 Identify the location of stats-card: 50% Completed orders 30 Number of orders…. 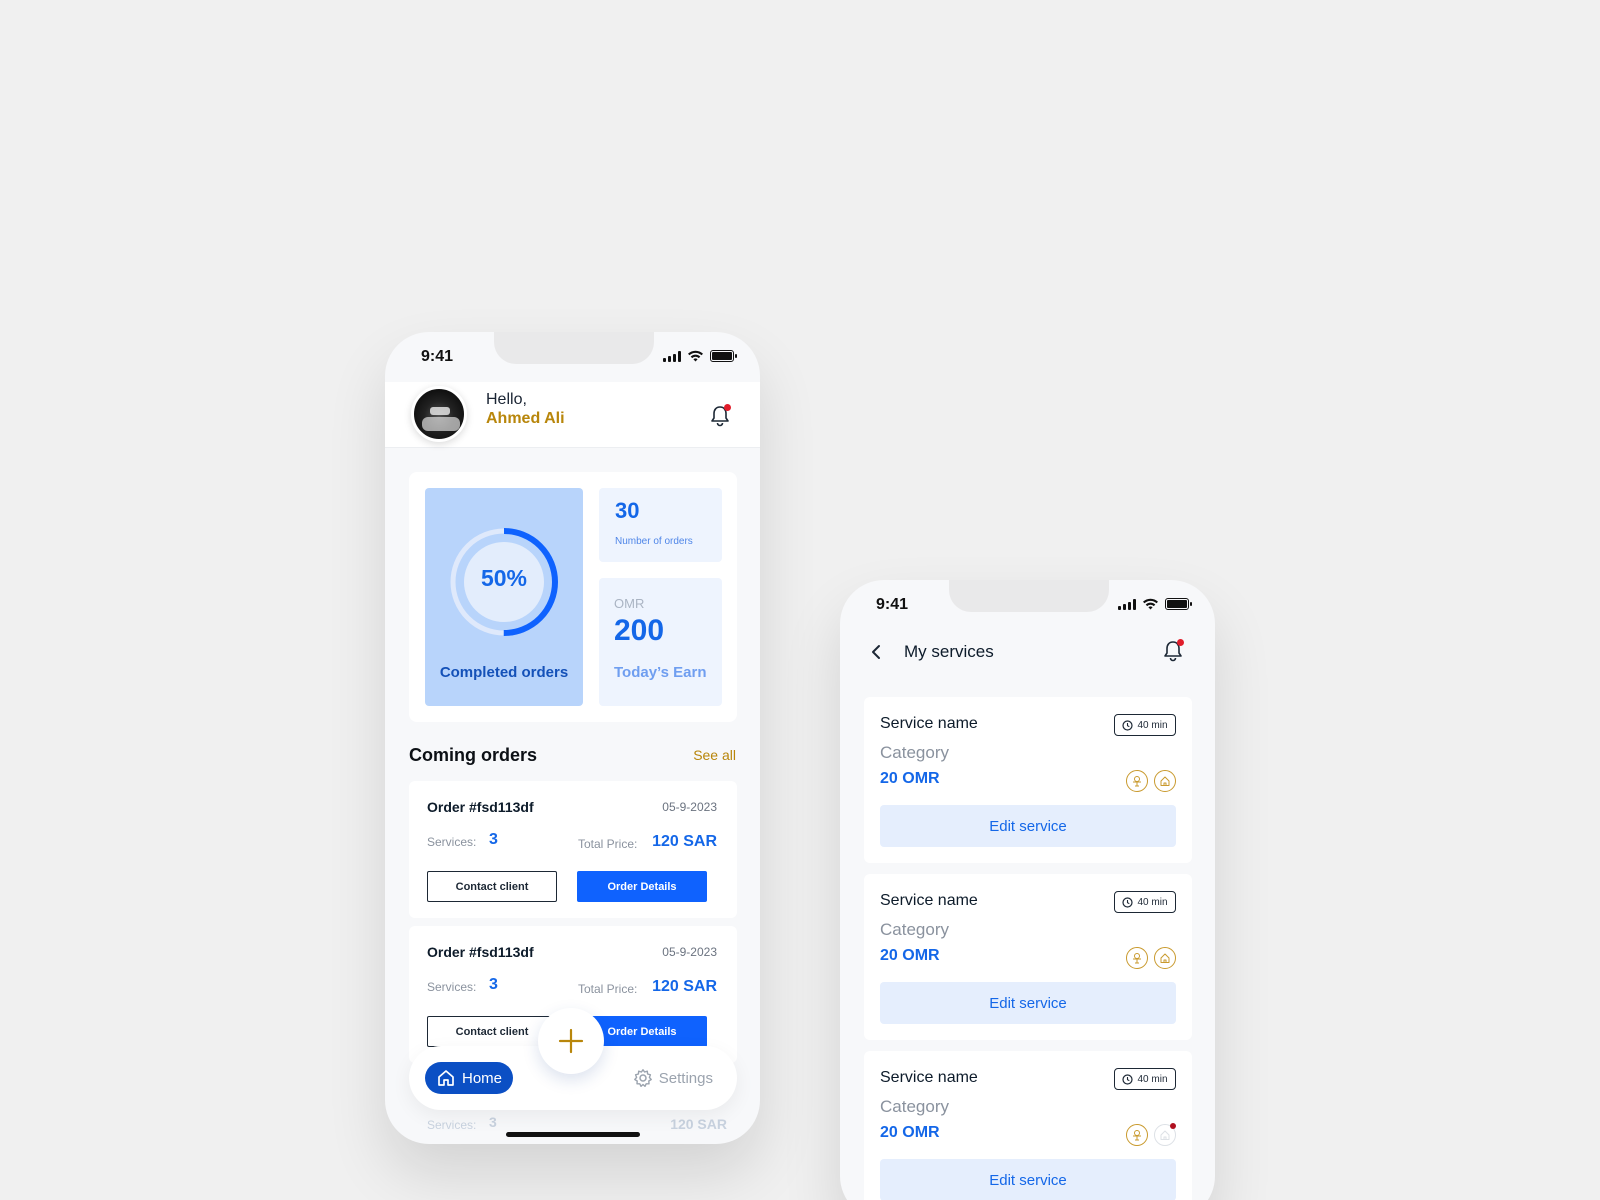
(573, 597).